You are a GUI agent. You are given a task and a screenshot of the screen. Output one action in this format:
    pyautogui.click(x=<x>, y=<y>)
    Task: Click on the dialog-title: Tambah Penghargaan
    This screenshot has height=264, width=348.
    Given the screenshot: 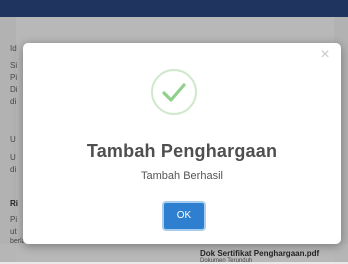 What is the action you would take?
    pyautogui.click(x=182, y=151)
    